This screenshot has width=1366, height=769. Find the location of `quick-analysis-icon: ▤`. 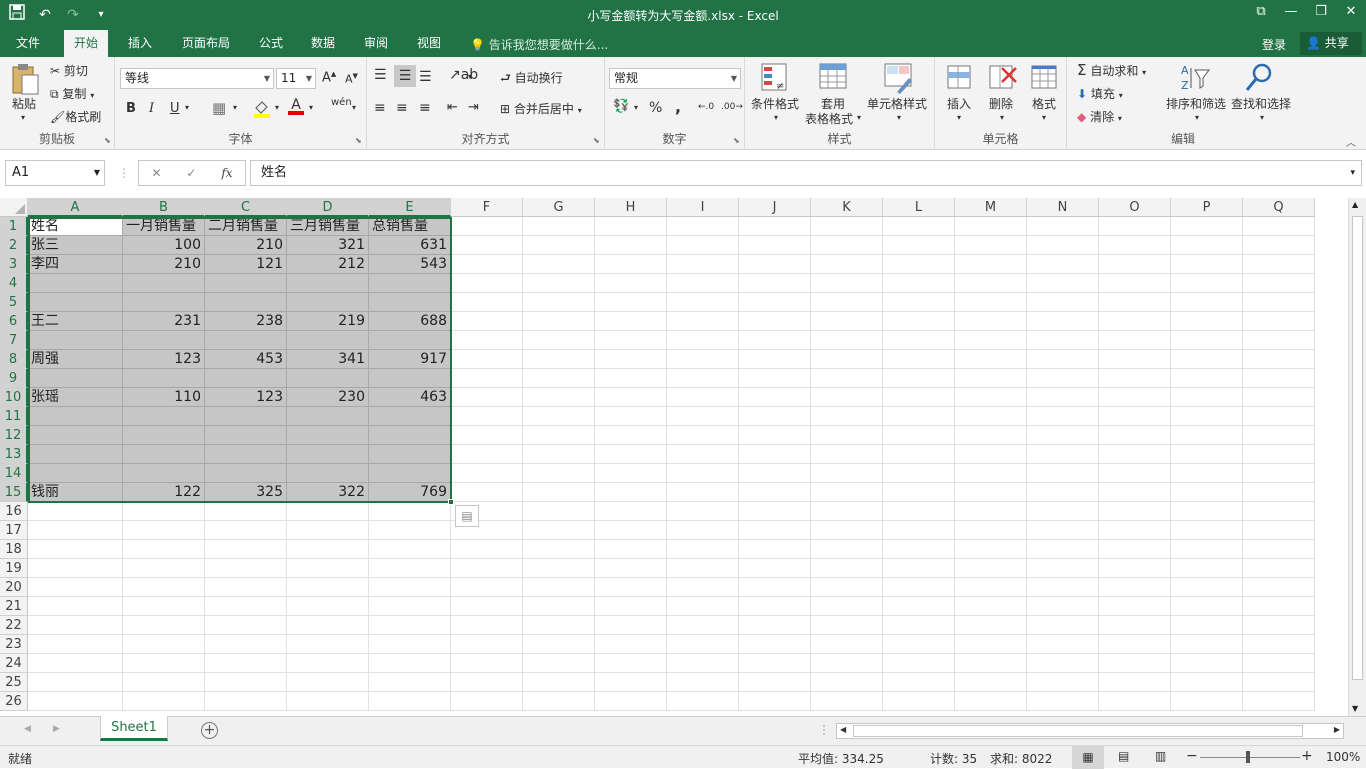

quick-analysis-icon: ▤ is located at coordinates (467, 516).